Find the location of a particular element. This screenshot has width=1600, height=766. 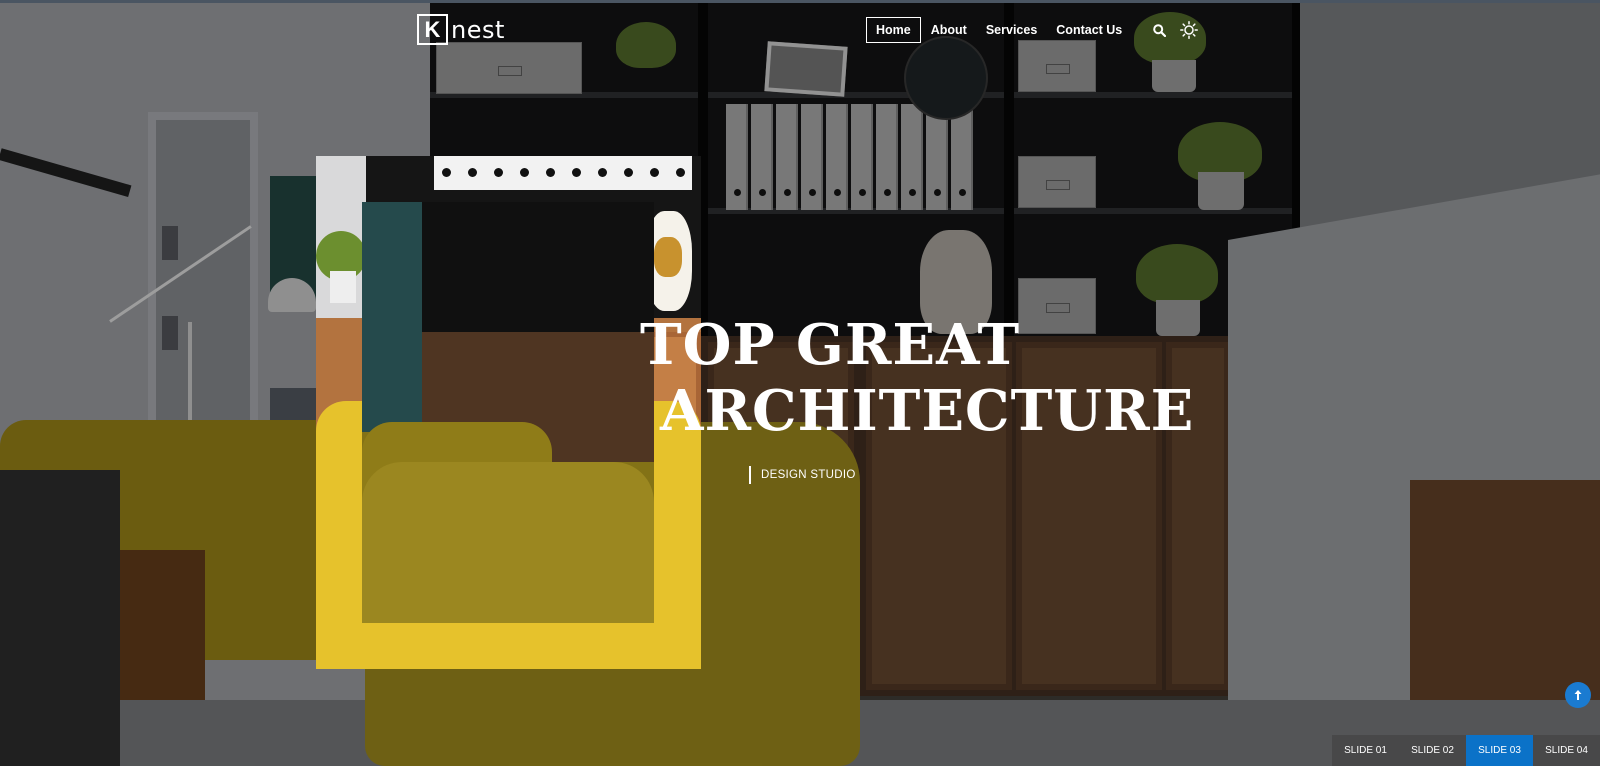

theme-toggle-button is located at coordinates (1189, 30).